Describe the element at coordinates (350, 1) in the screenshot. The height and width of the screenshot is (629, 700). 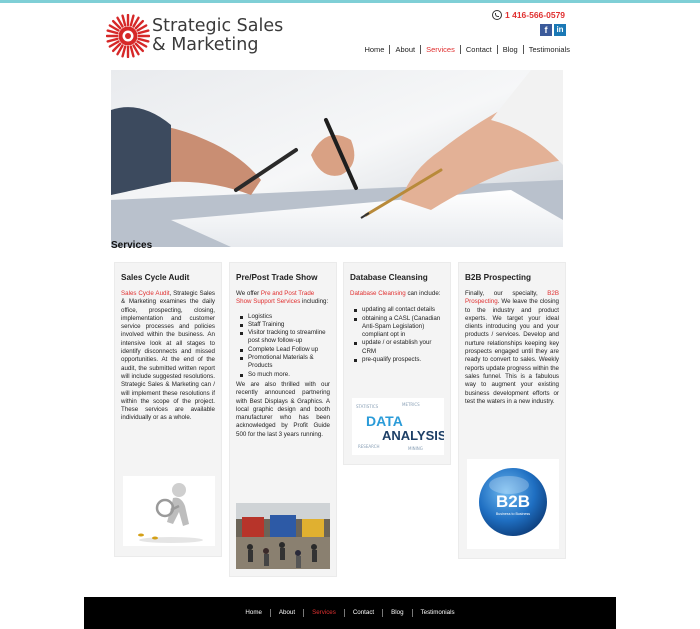
I see `top-accent-bar` at that location.